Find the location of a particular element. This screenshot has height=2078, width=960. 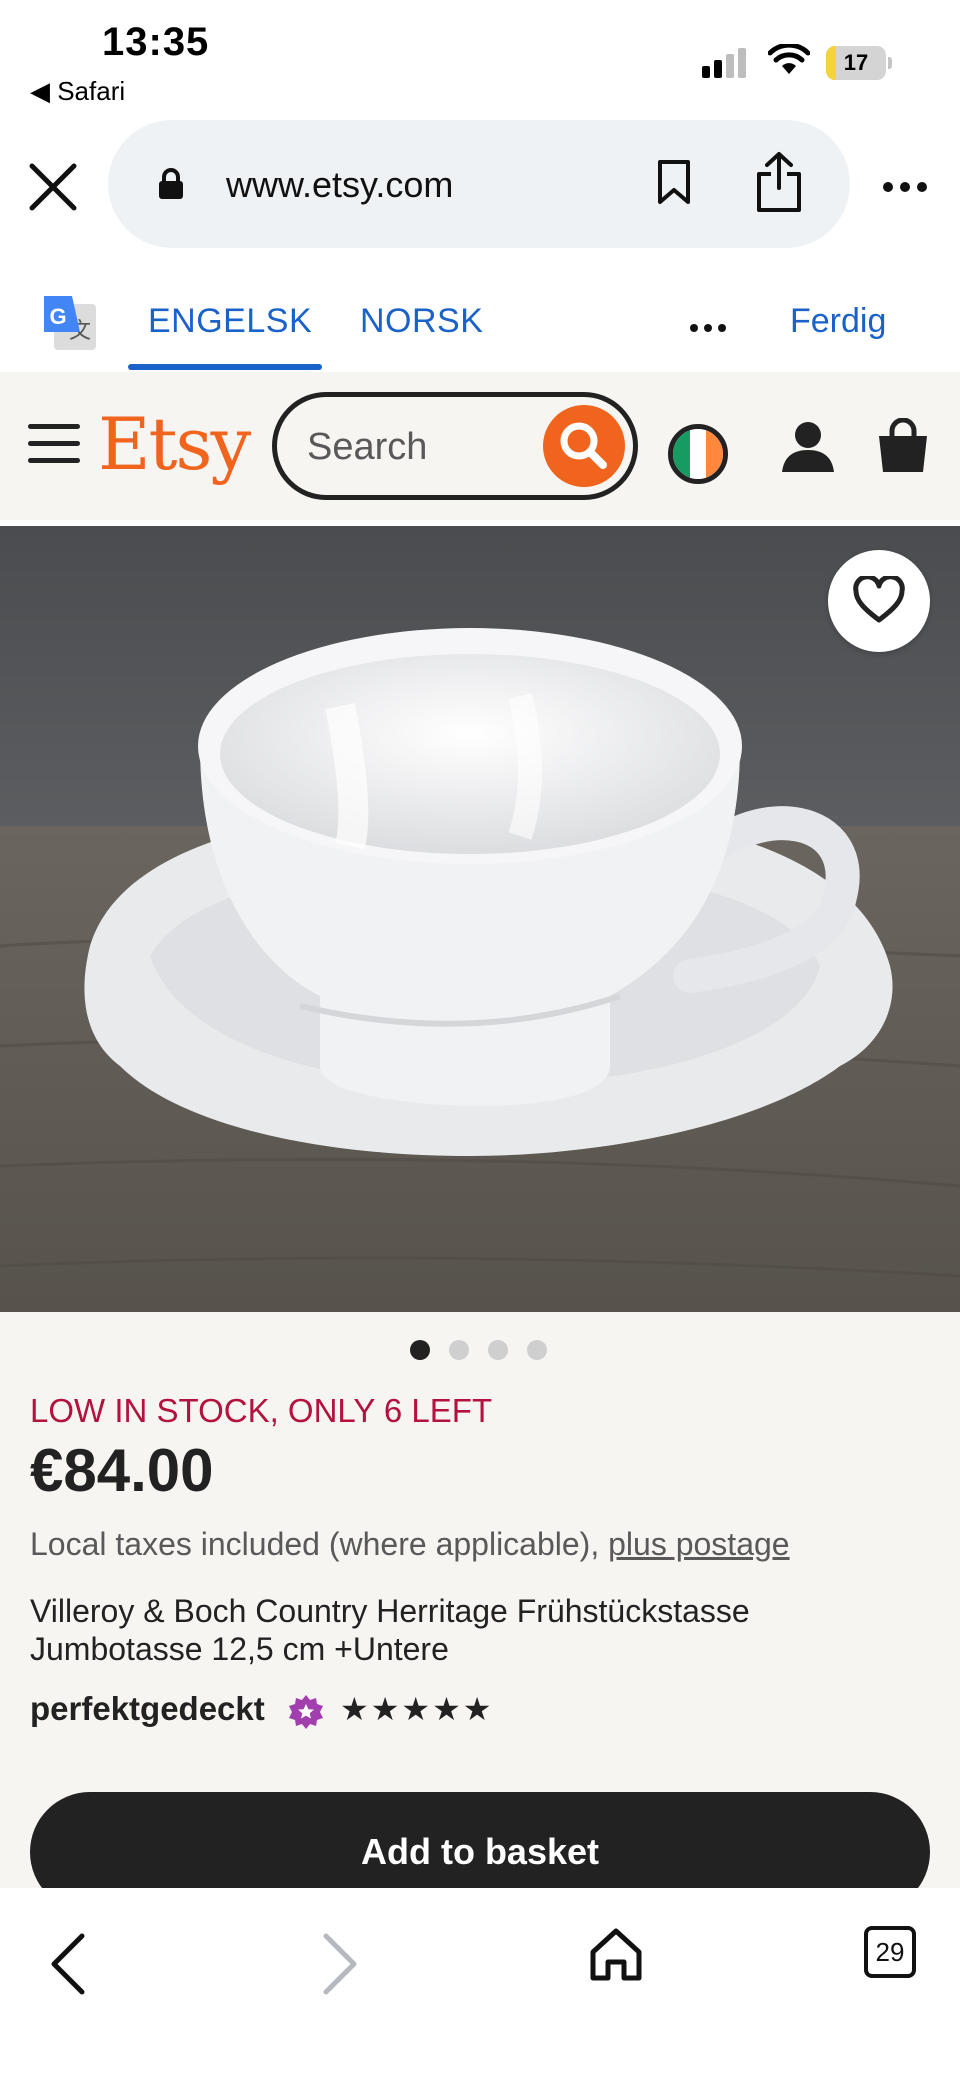

more-options-icon is located at coordinates (905, 187).